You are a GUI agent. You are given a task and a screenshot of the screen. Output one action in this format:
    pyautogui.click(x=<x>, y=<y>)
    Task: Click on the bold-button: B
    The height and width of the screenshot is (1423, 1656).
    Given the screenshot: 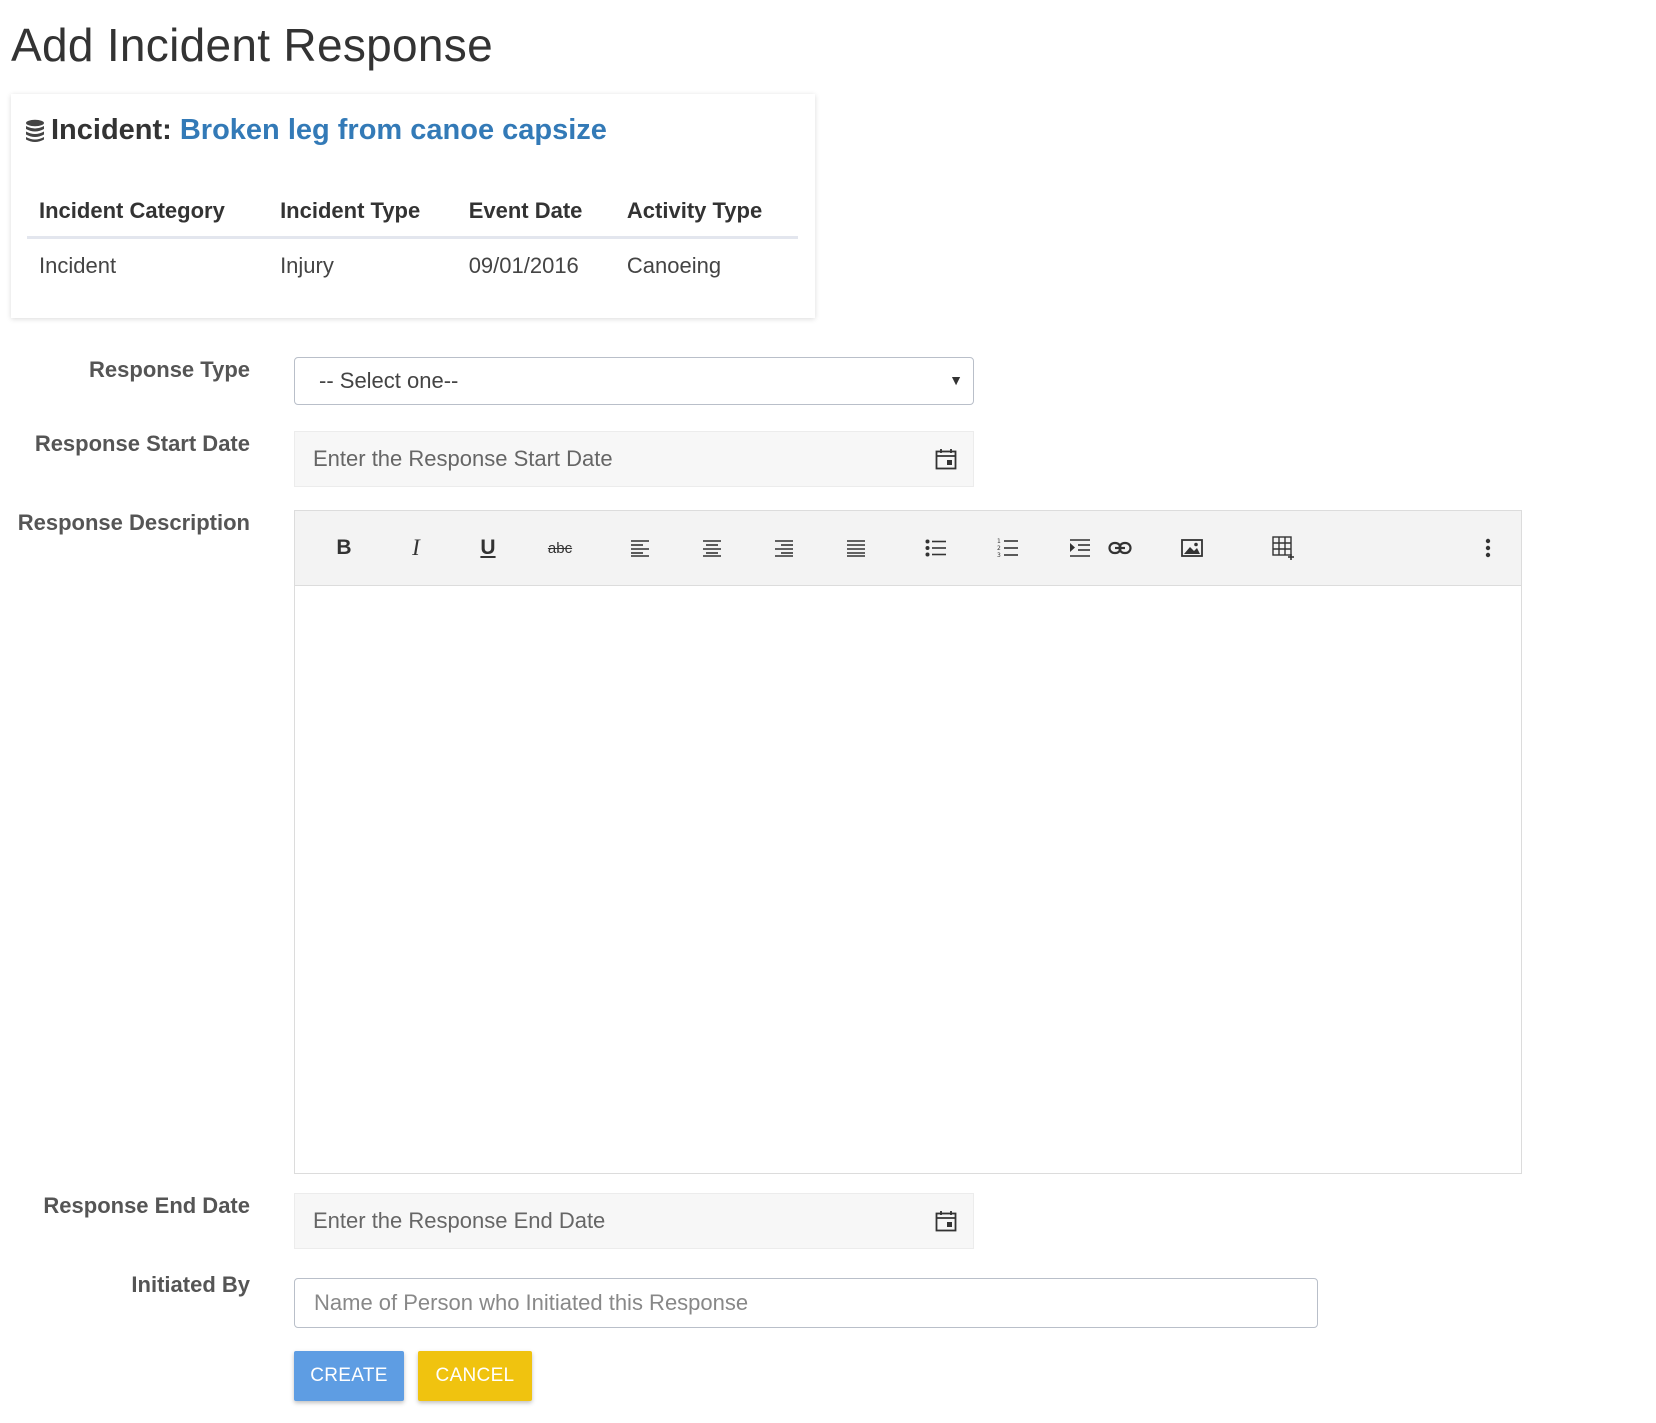 What is the action you would take?
    pyautogui.click(x=344, y=548)
    